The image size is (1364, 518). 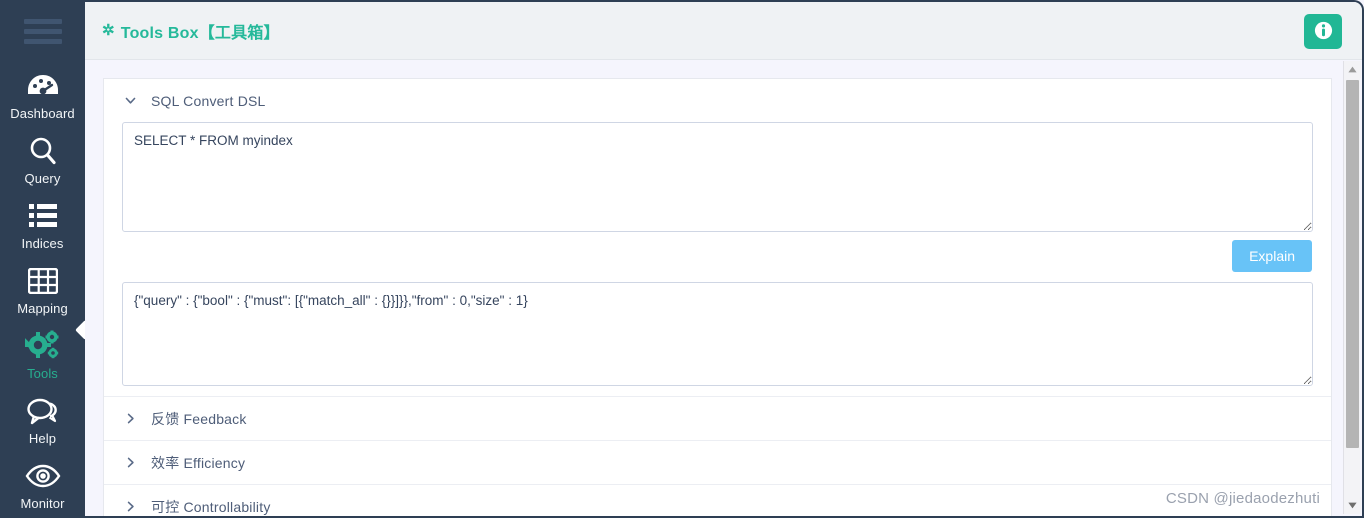 I want to click on sidebar-item-label: Help, so click(x=42, y=438).